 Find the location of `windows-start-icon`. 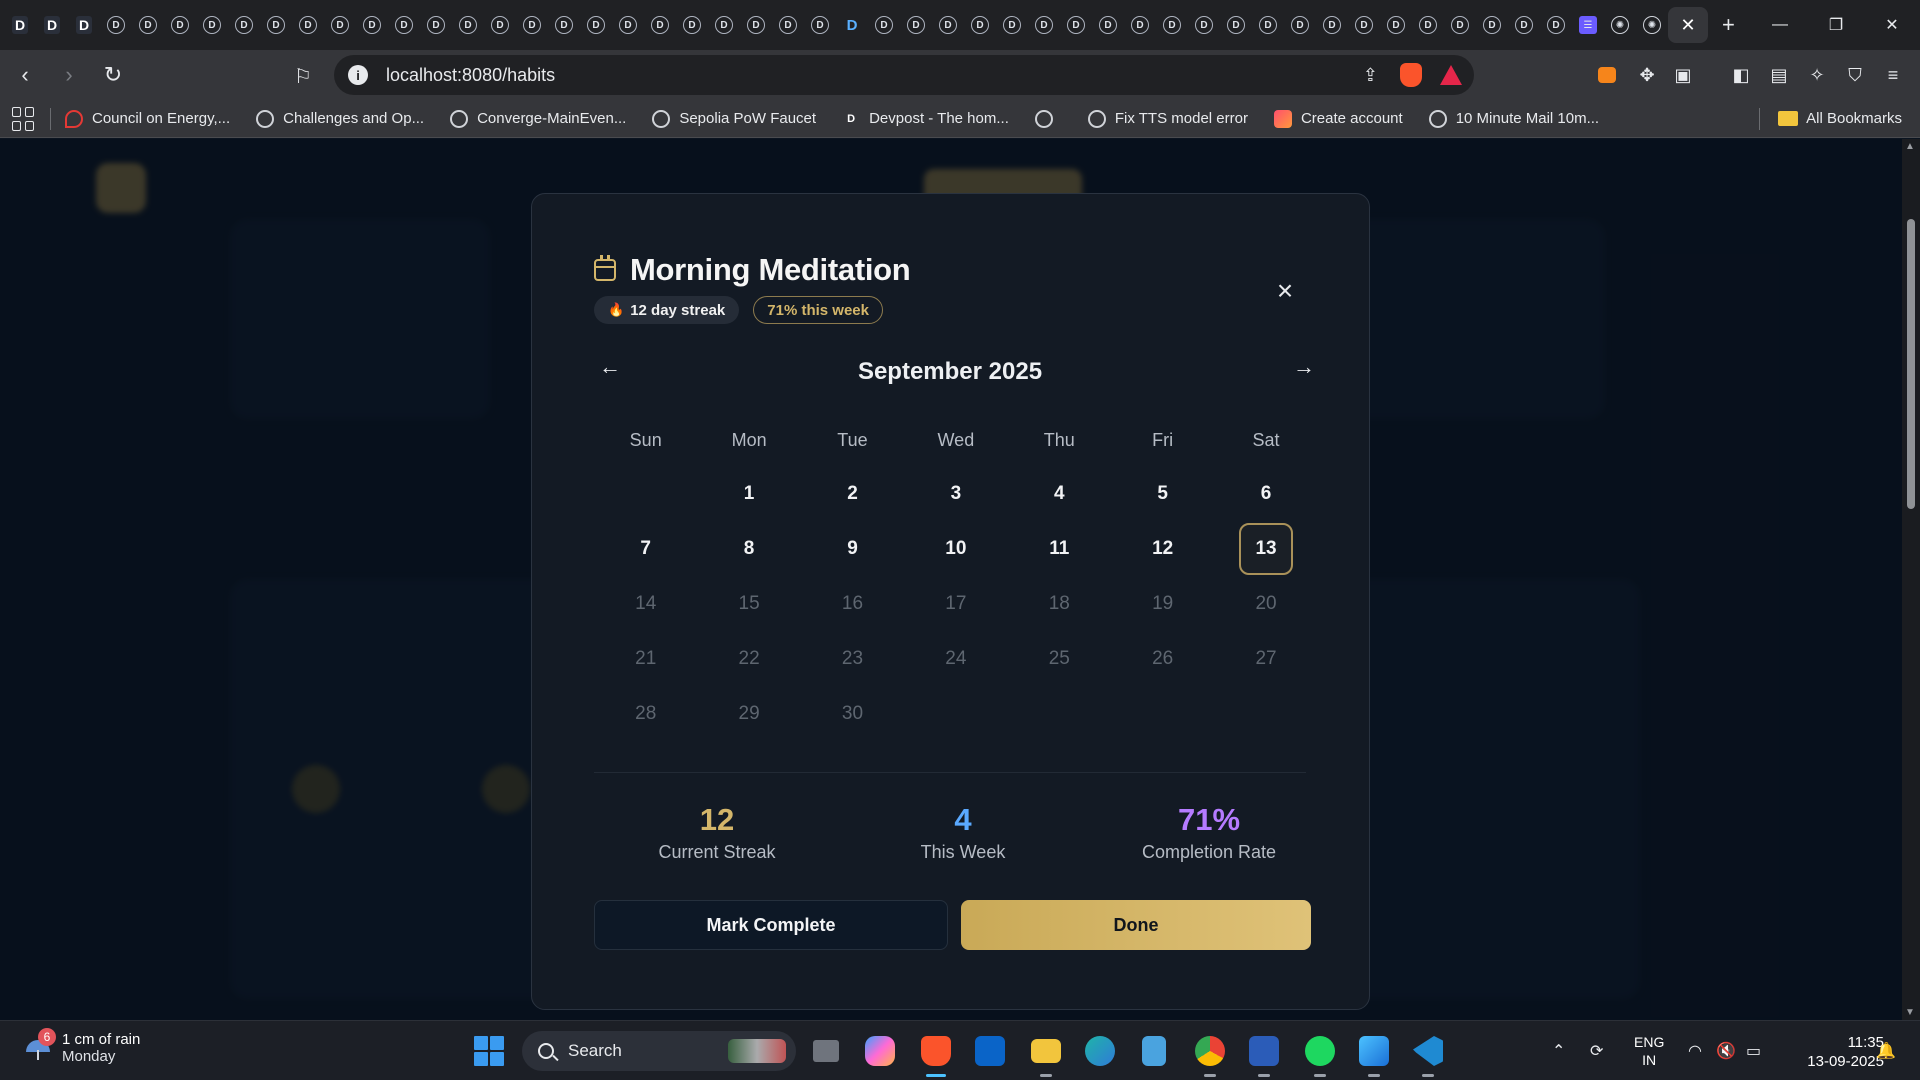

windows-start-icon is located at coordinates (489, 1051).